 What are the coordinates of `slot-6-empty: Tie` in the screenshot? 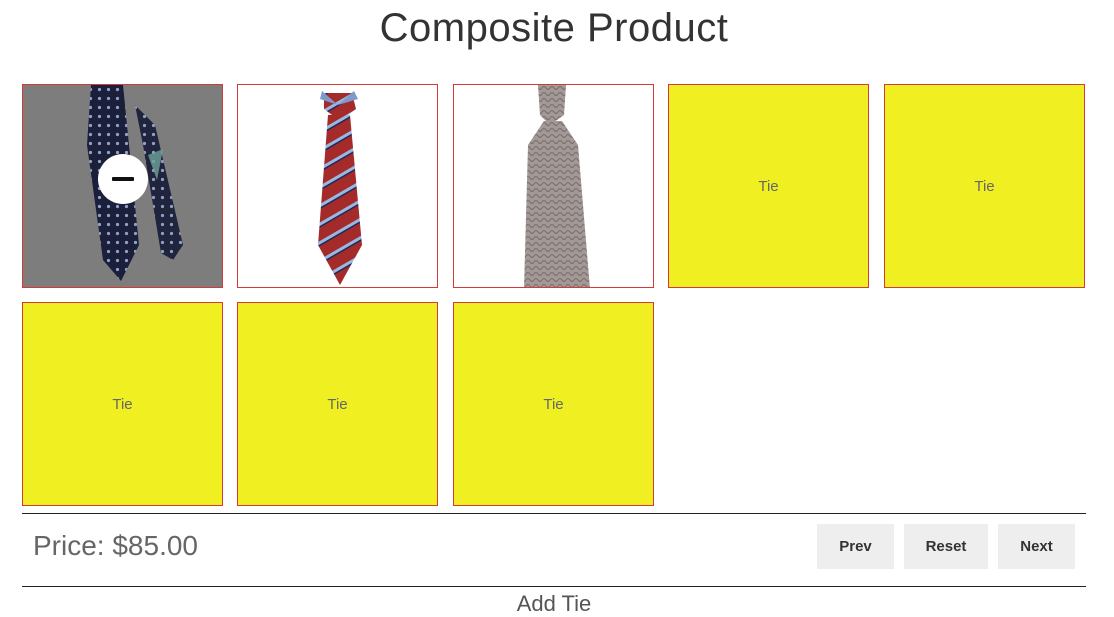 It's located at (122, 404).